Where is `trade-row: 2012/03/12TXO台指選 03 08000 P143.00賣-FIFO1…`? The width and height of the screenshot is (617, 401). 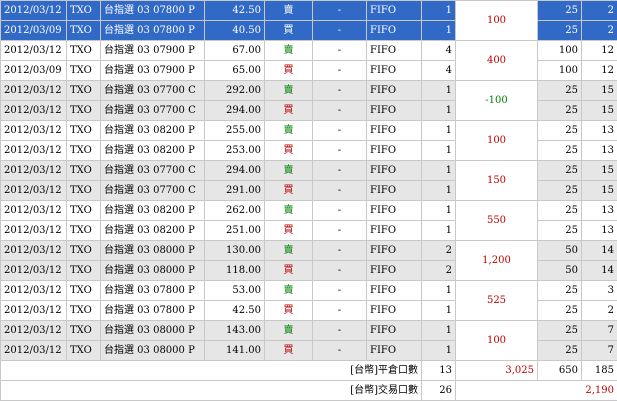 trade-row: 2012/03/12TXO台指選 03 08000 P143.00賣-FIFO1… is located at coordinates (309, 331).